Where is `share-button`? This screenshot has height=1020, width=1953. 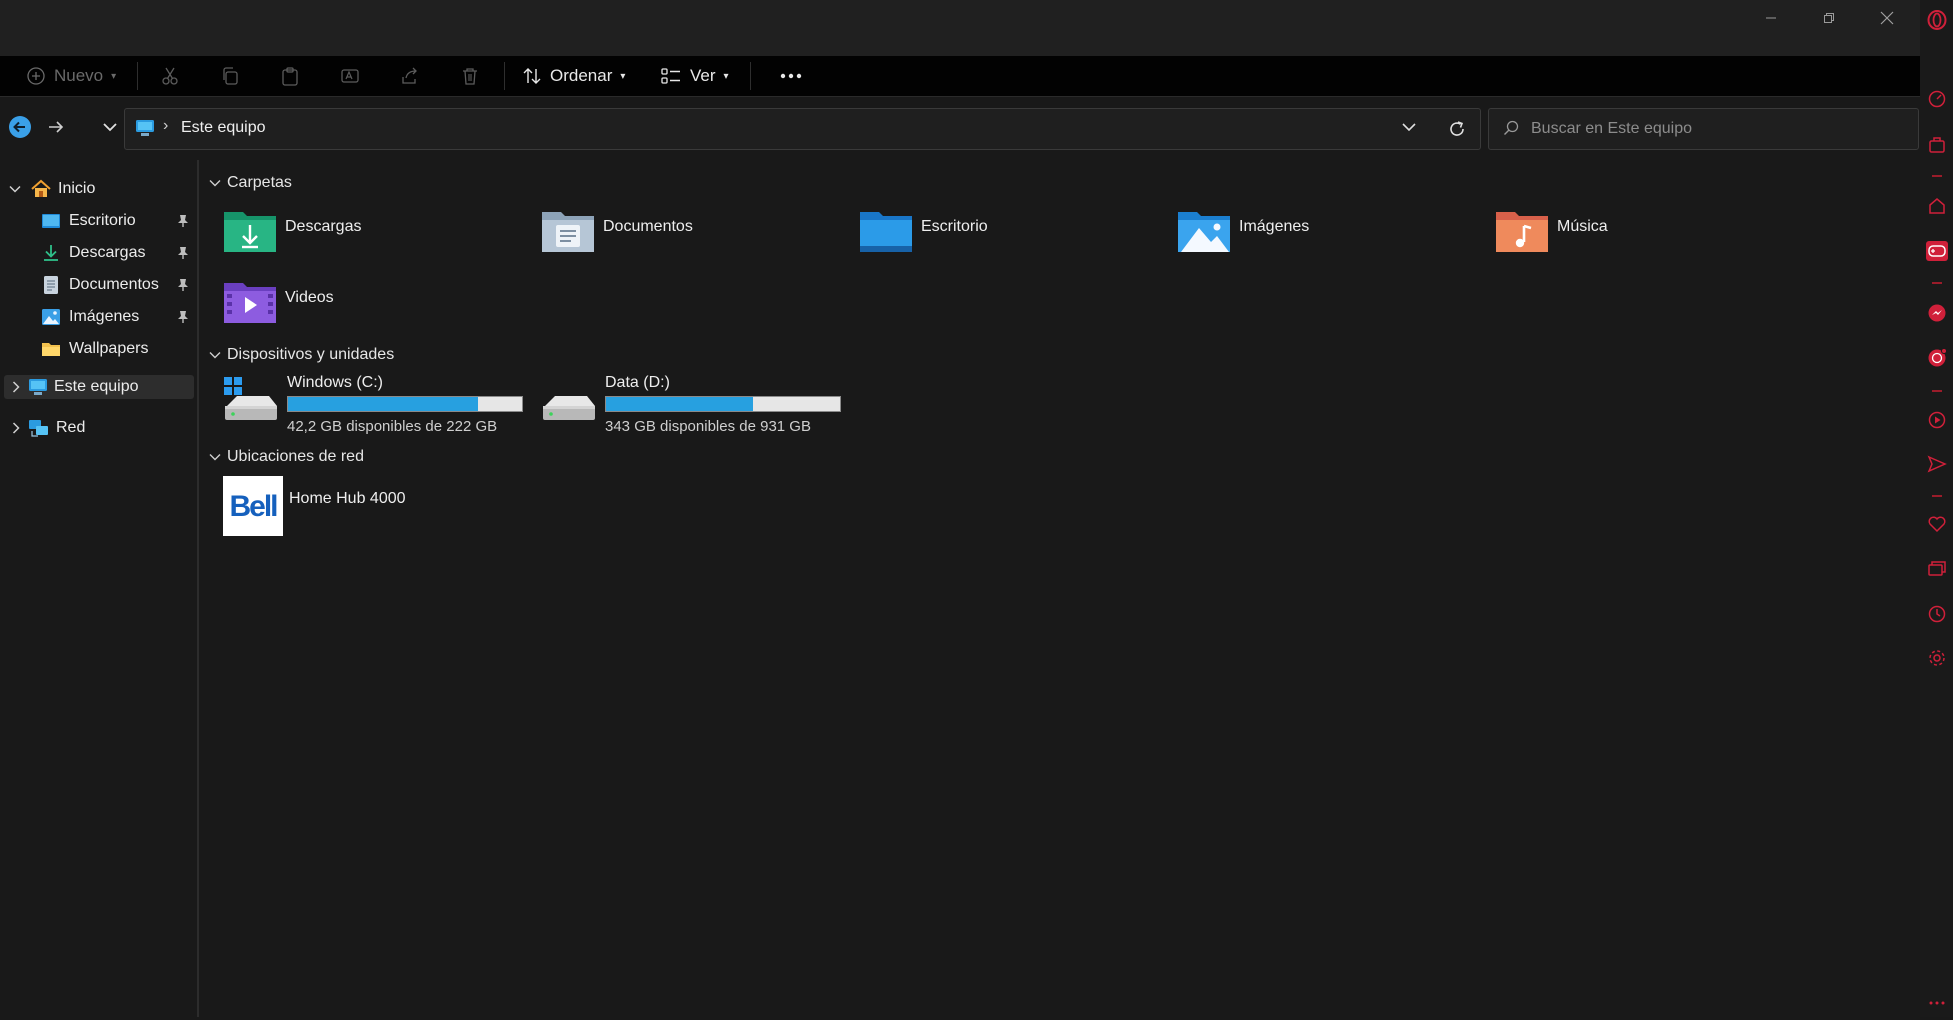 share-button is located at coordinates (410, 76).